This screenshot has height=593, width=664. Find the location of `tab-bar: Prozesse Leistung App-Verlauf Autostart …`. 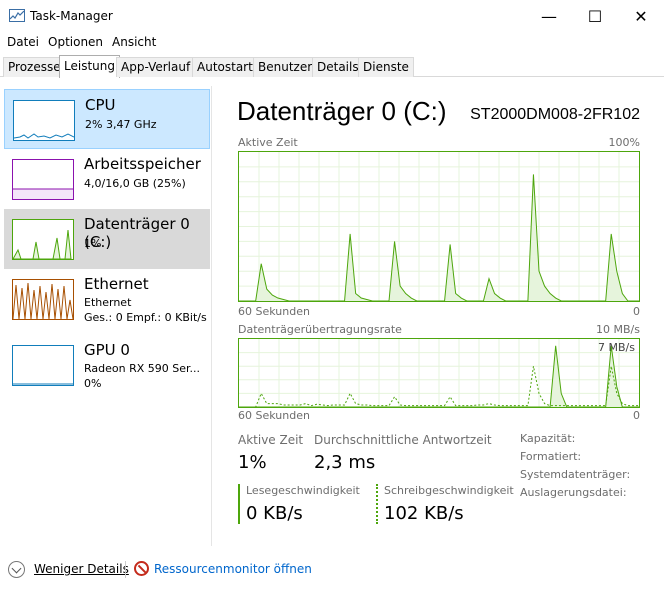

tab-bar: Prozesse Leistung App-Verlauf Autostart … is located at coordinates (332, 66).